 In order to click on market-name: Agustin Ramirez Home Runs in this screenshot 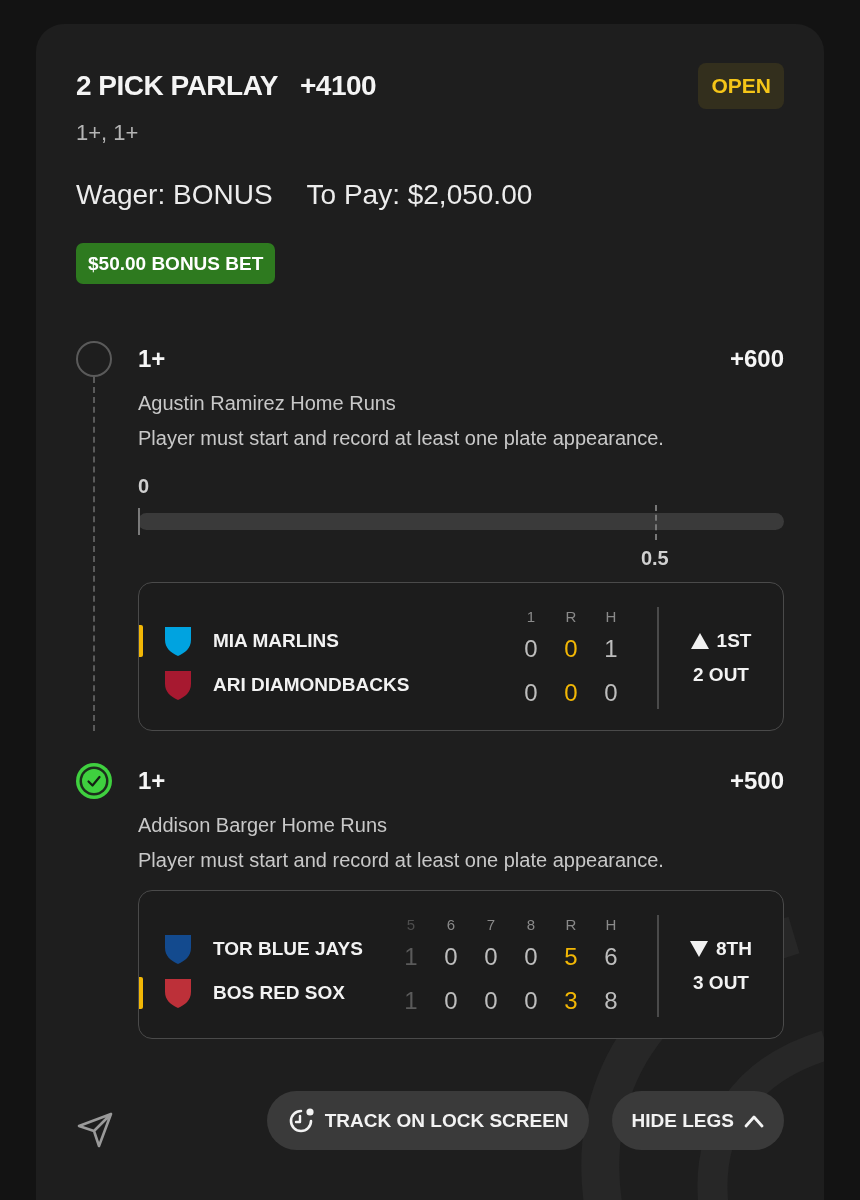, I will do `click(267, 403)`.